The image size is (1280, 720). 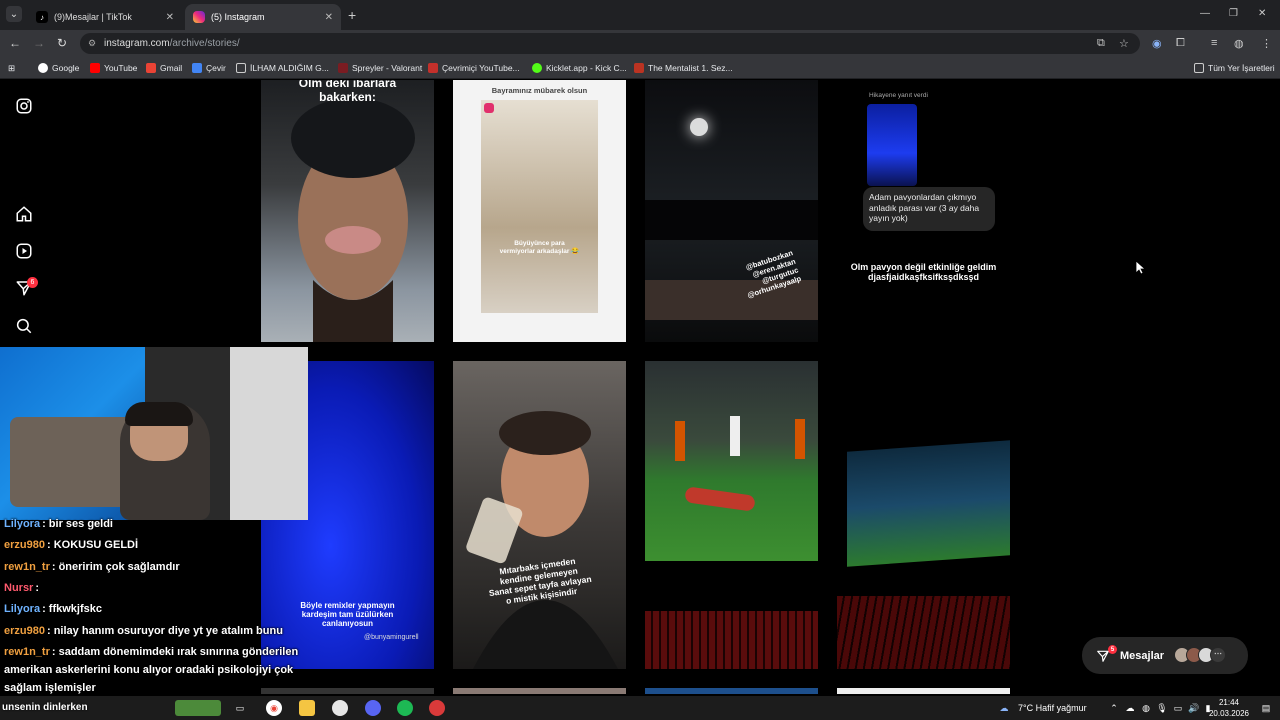 What do you see at coordinates (24, 214) in the screenshot?
I see `home-icon` at bounding box center [24, 214].